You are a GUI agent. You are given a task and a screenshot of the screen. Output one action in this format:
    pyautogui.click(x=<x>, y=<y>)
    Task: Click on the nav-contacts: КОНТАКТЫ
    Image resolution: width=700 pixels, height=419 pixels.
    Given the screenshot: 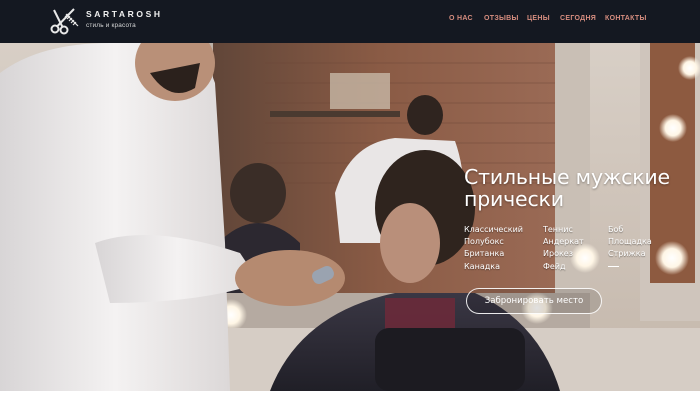 What is the action you would take?
    pyautogui.click(x=626, y=18)
    